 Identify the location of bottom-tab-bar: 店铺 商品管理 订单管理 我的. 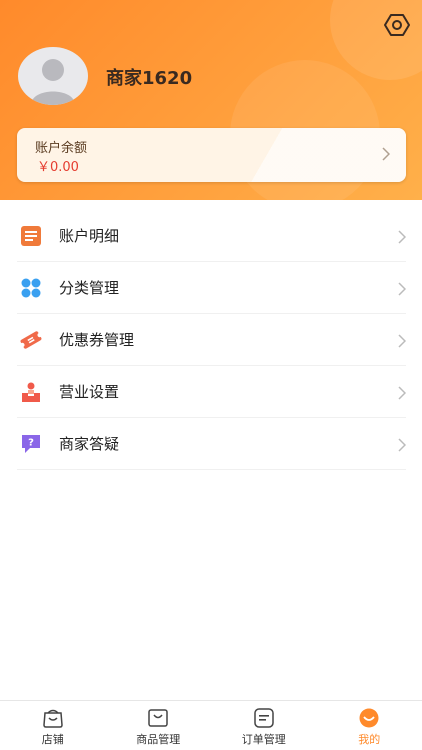
(211, 725).